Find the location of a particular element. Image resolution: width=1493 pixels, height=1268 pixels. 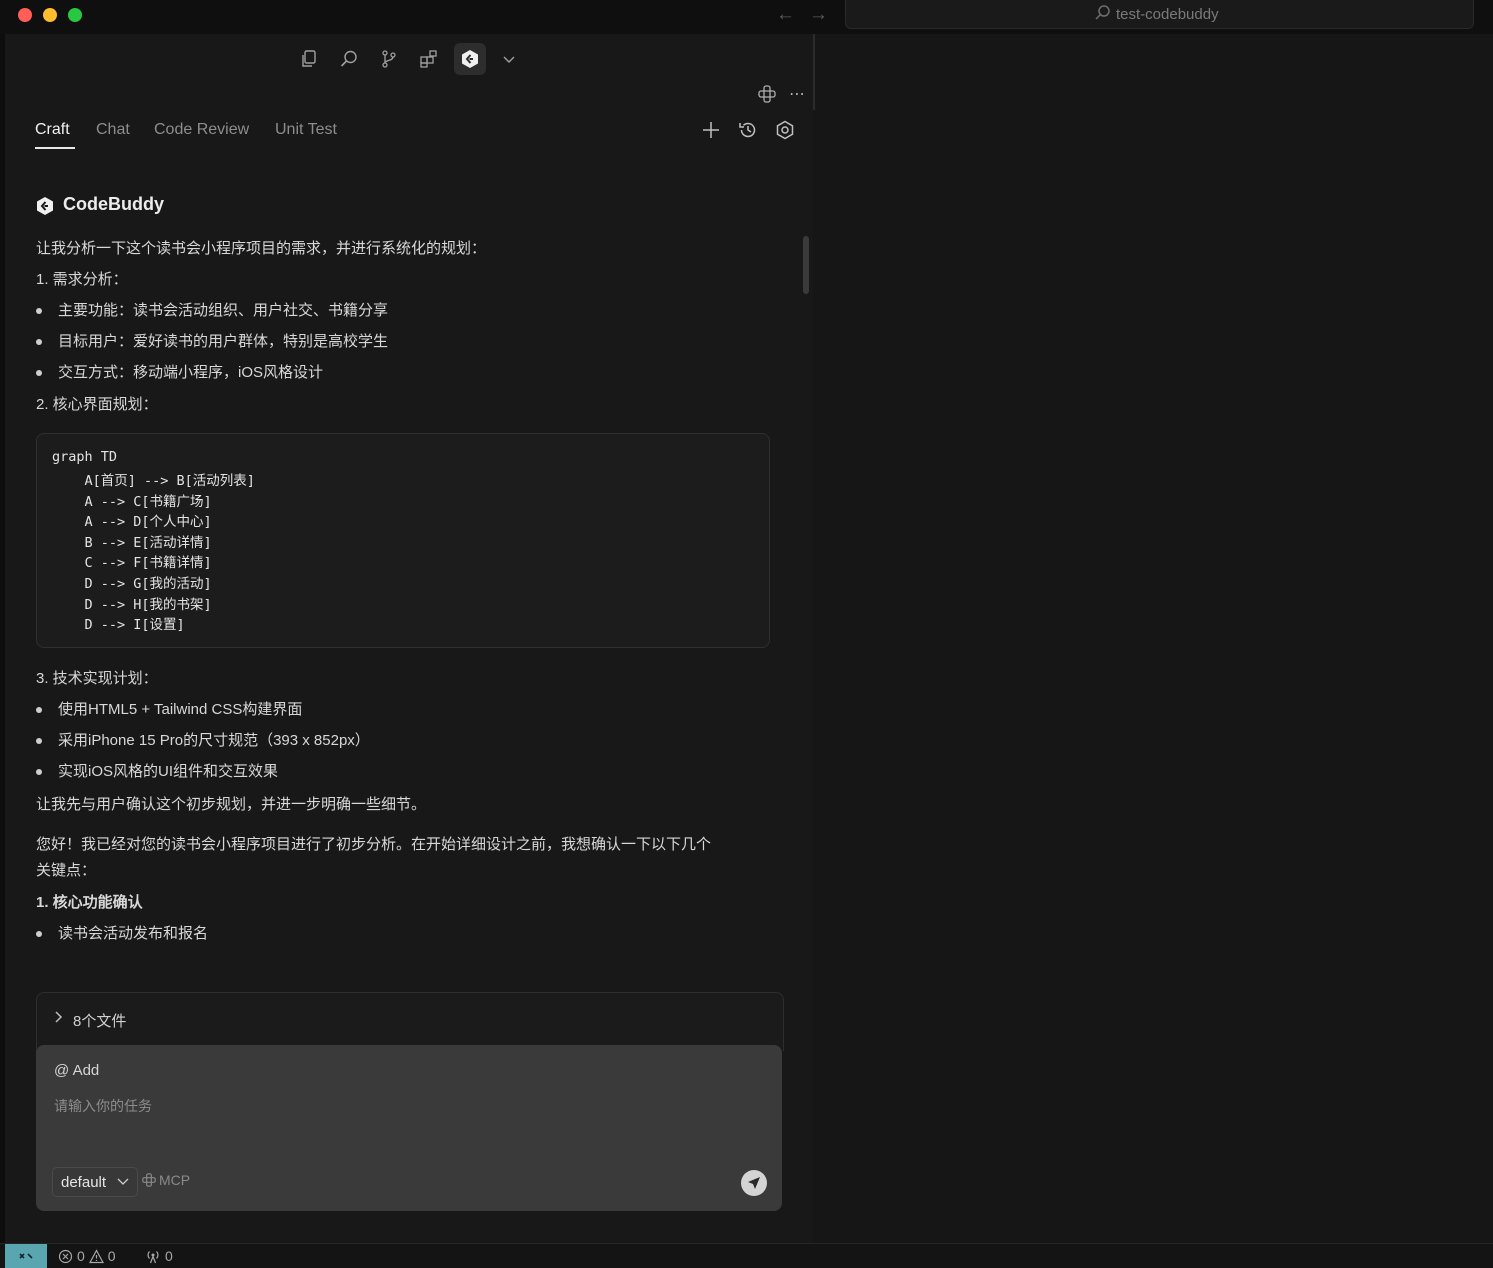

problems-indicator: 0 0 is located at coordinates (87, 1256).